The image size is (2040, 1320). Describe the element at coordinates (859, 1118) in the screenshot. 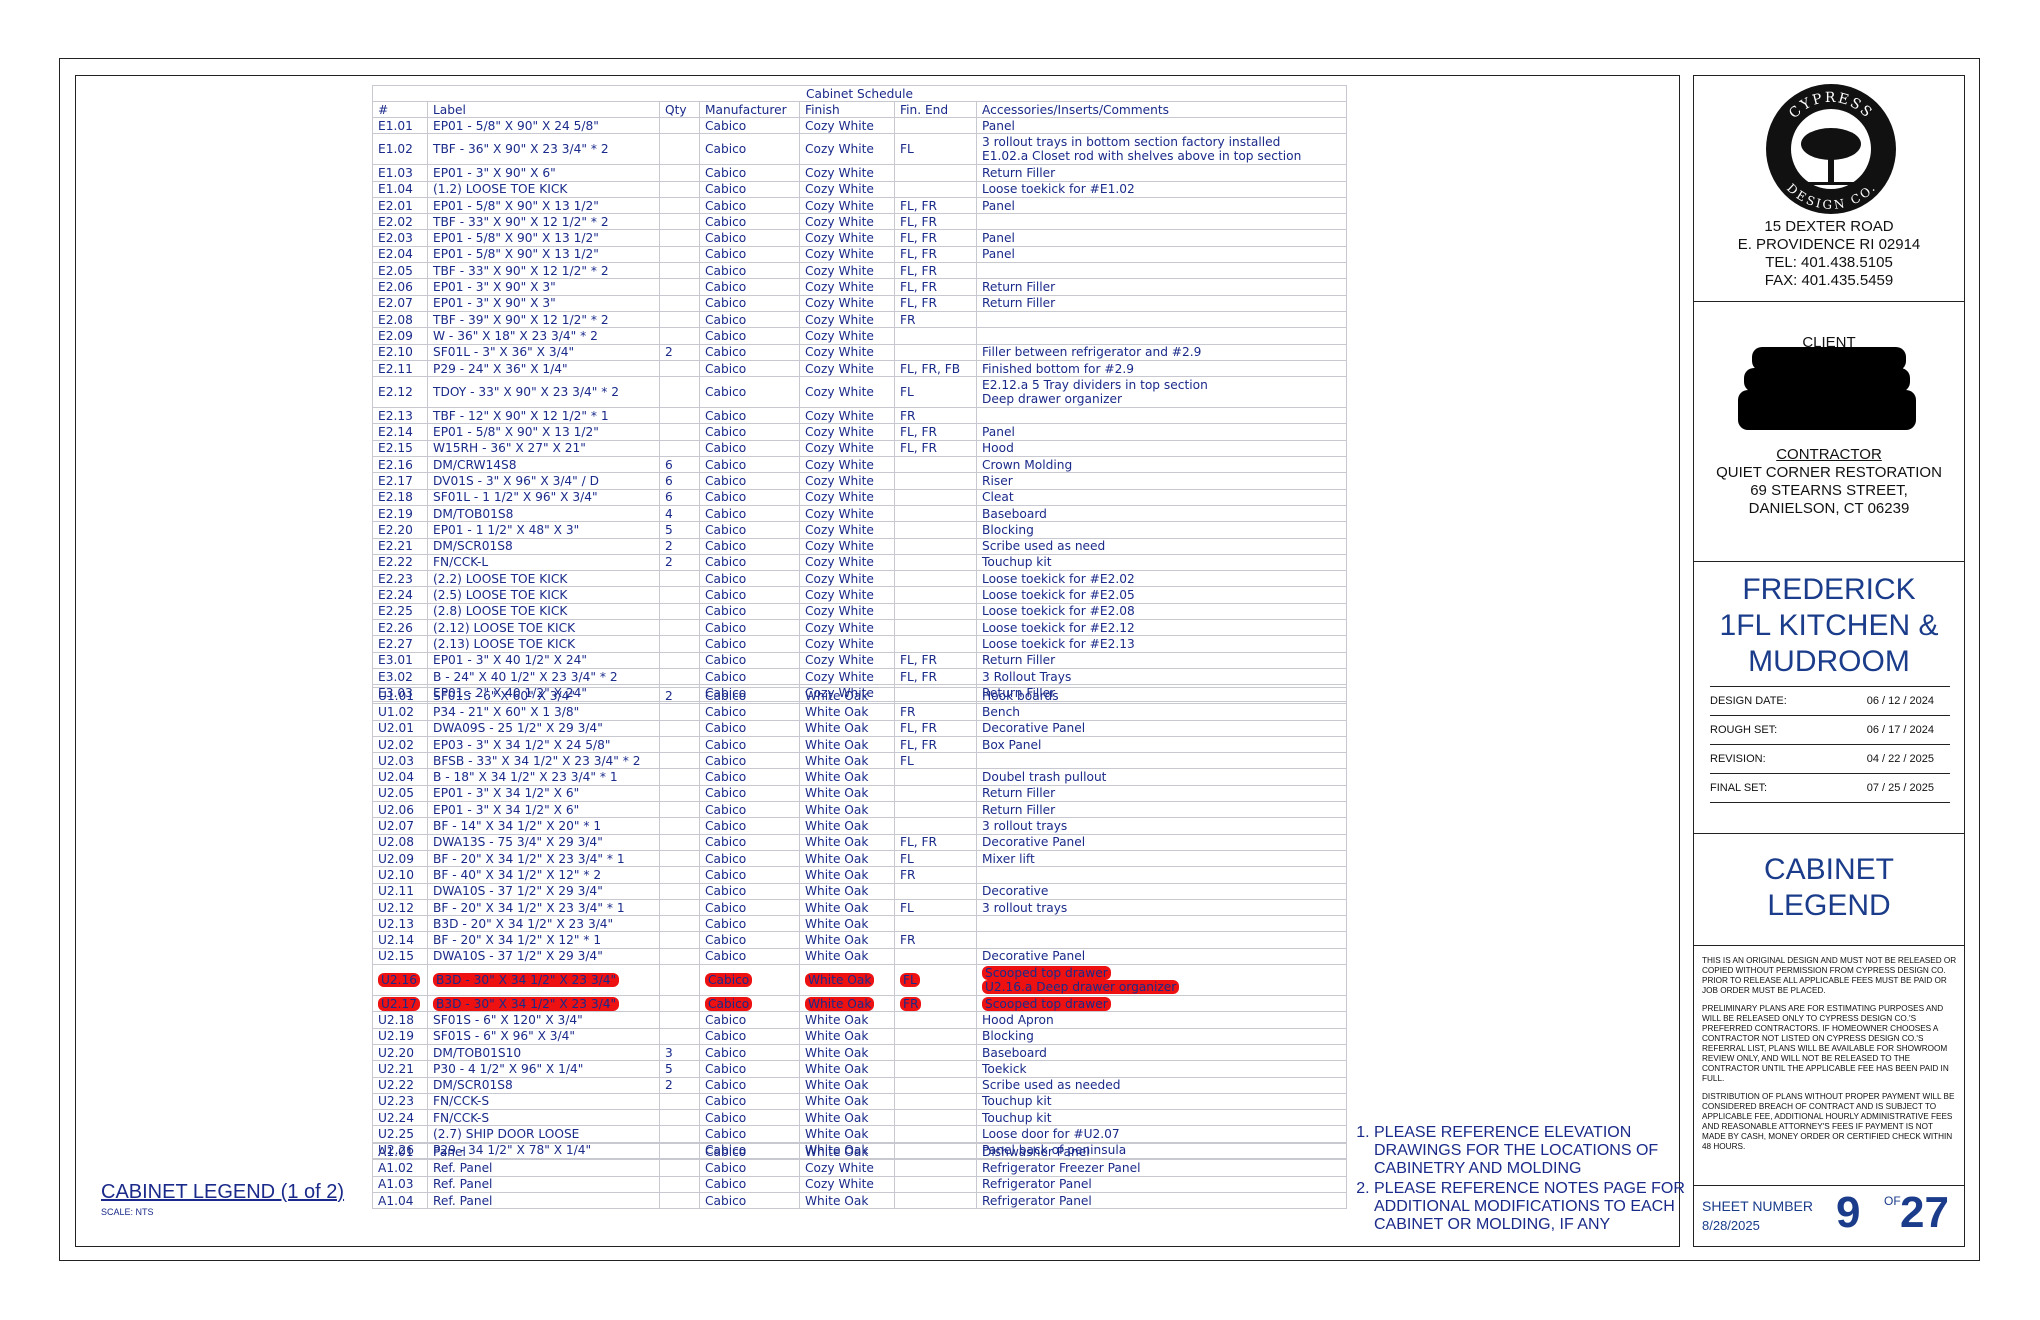

I see `table-row: U2.24 FN/CCK-S Cabico White Oak Touchup kit` at that location.